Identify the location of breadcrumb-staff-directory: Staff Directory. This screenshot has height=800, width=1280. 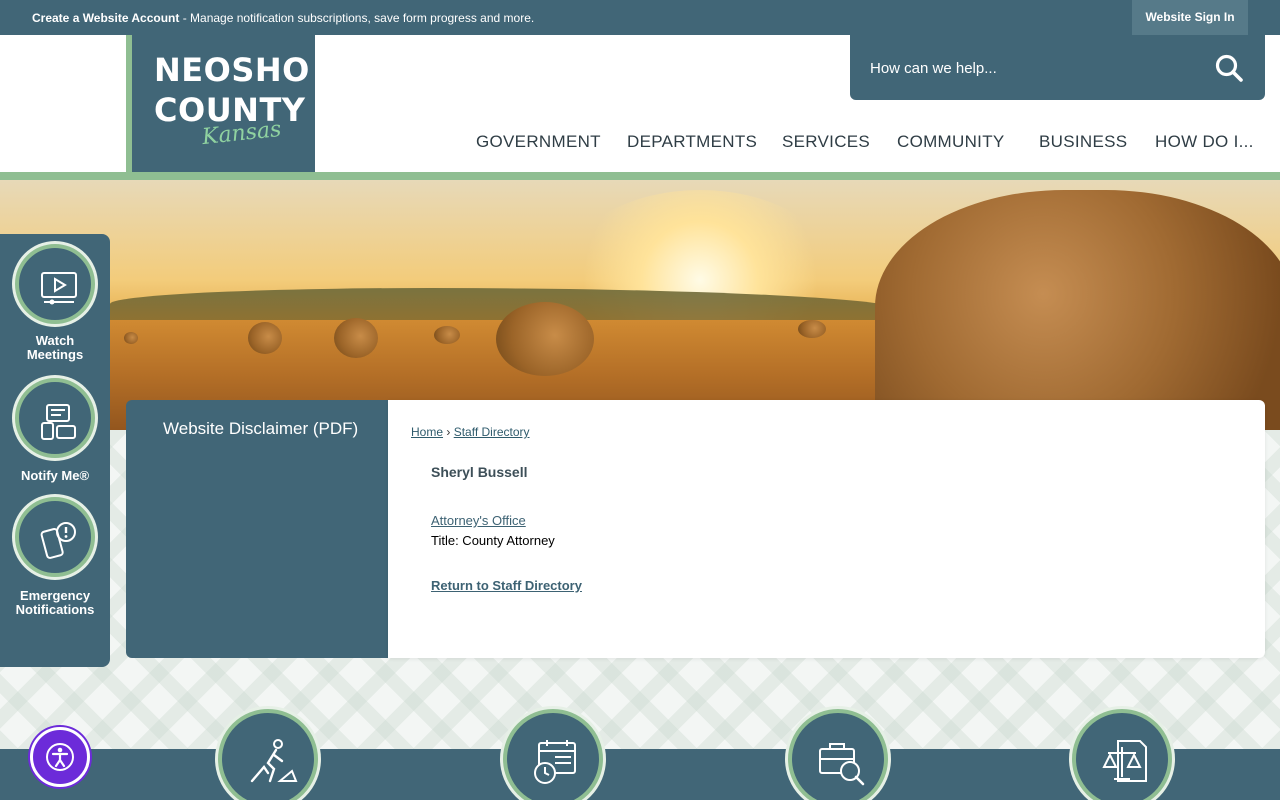
(492, 432).